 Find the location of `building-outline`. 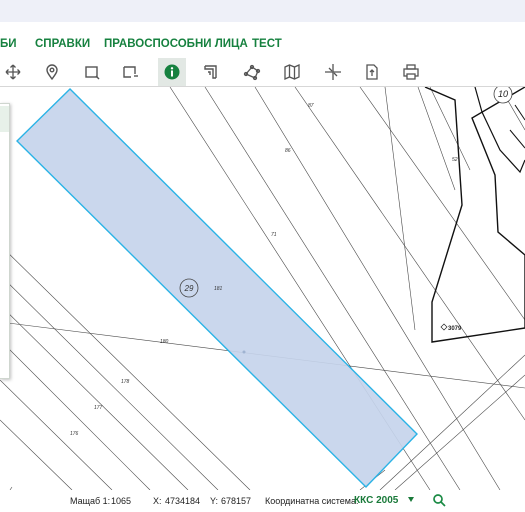

building-outline is located at coordinates (474, 215).